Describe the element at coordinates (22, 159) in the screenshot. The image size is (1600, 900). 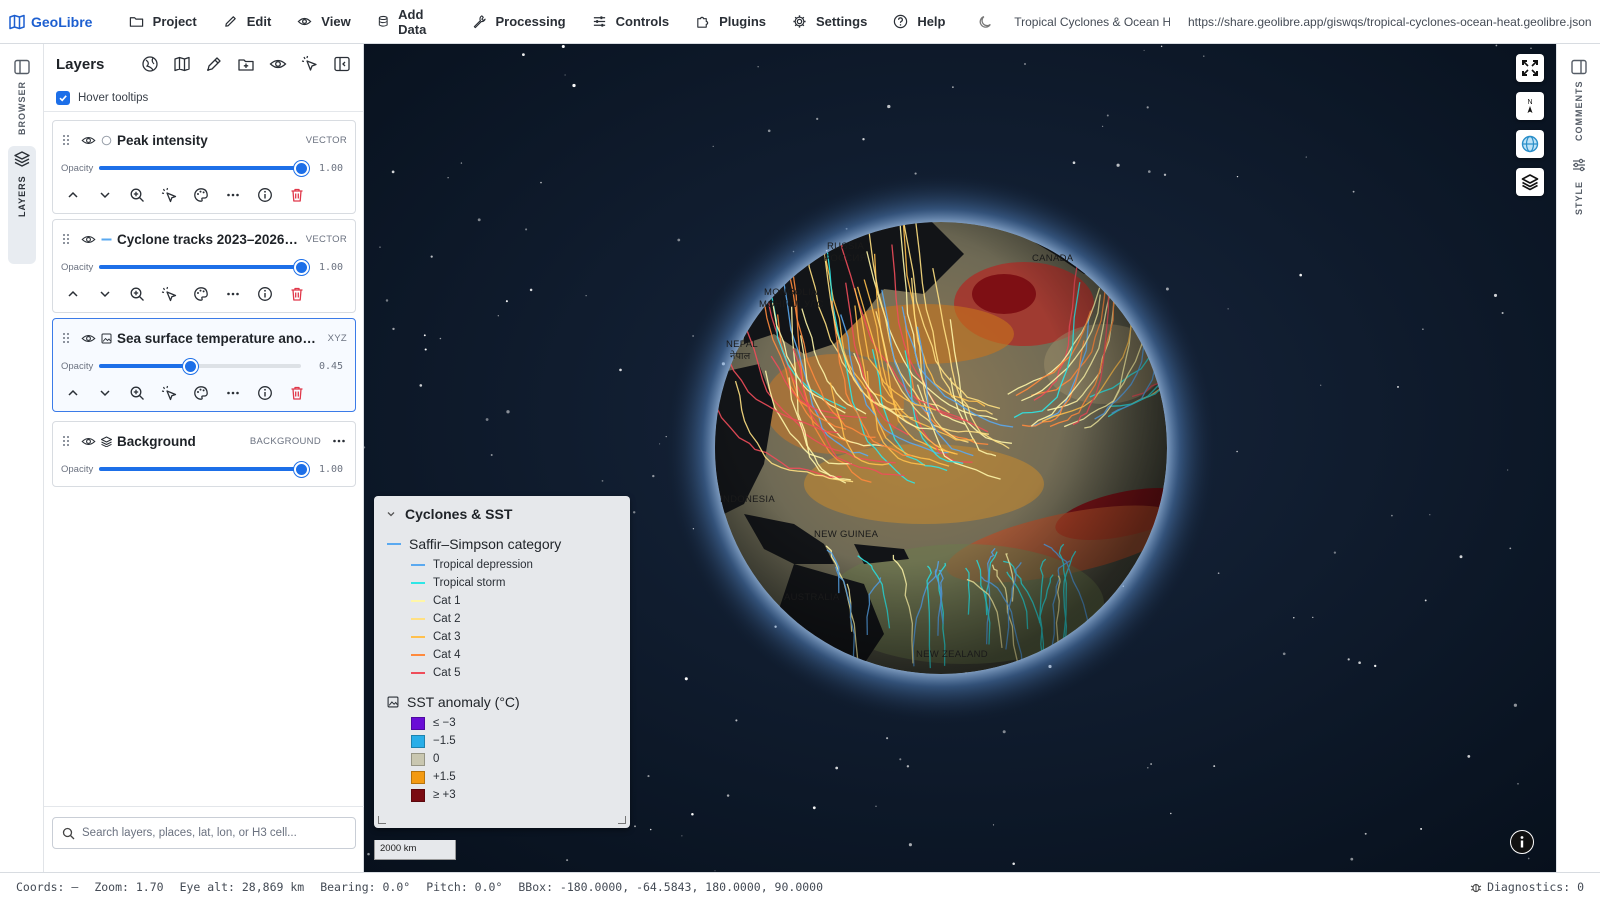
I see `layers-stack-icon` at that location.